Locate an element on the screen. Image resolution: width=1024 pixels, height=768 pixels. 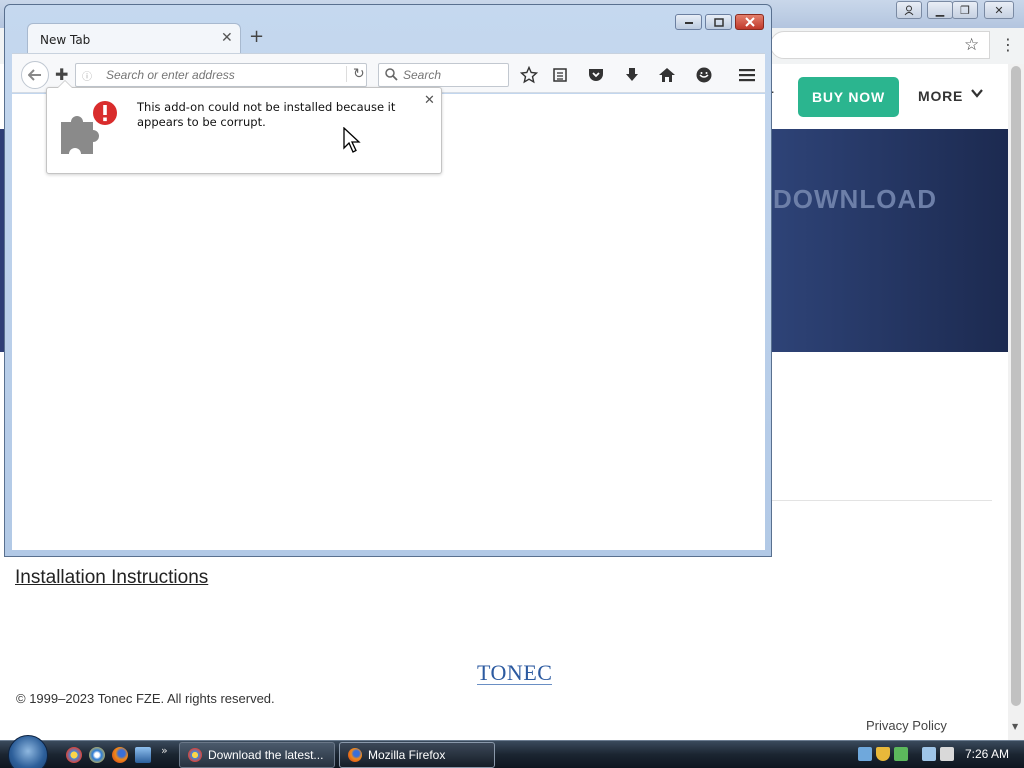
quicklaunch-more-icon: » is located at coordinates (164, 750).